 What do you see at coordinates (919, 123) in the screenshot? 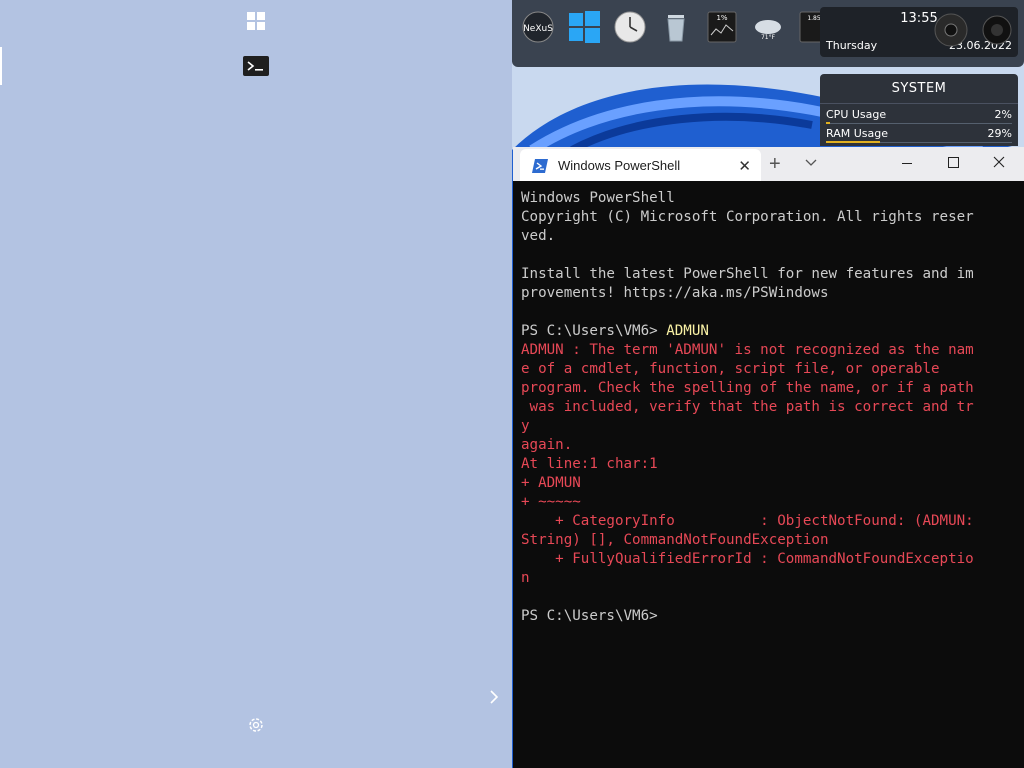
I see `cpu-usage-bar` at bounding box center [919, 123].